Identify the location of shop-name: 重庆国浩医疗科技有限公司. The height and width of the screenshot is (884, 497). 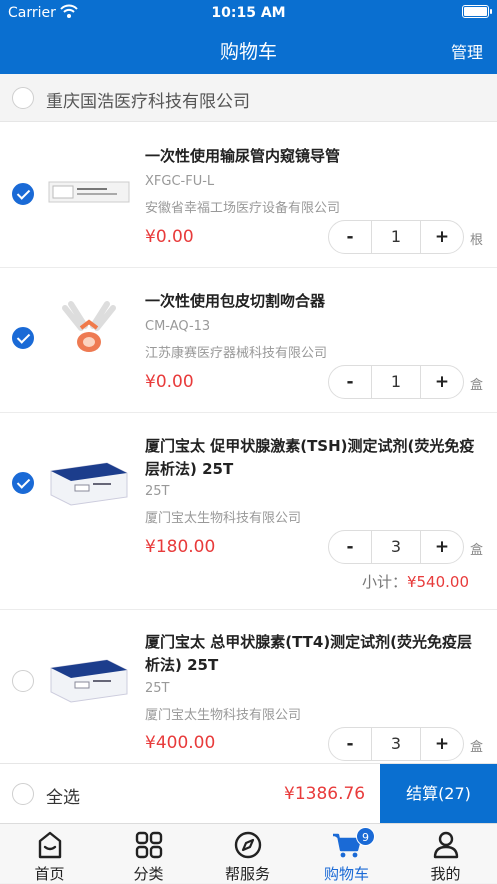
(148, 102).